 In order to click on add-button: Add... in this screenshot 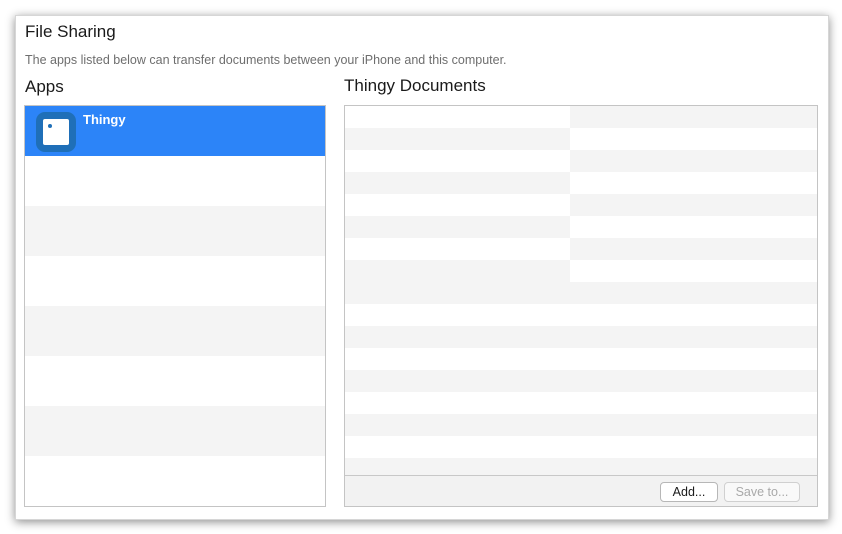, I will do `click(689, 492)`.